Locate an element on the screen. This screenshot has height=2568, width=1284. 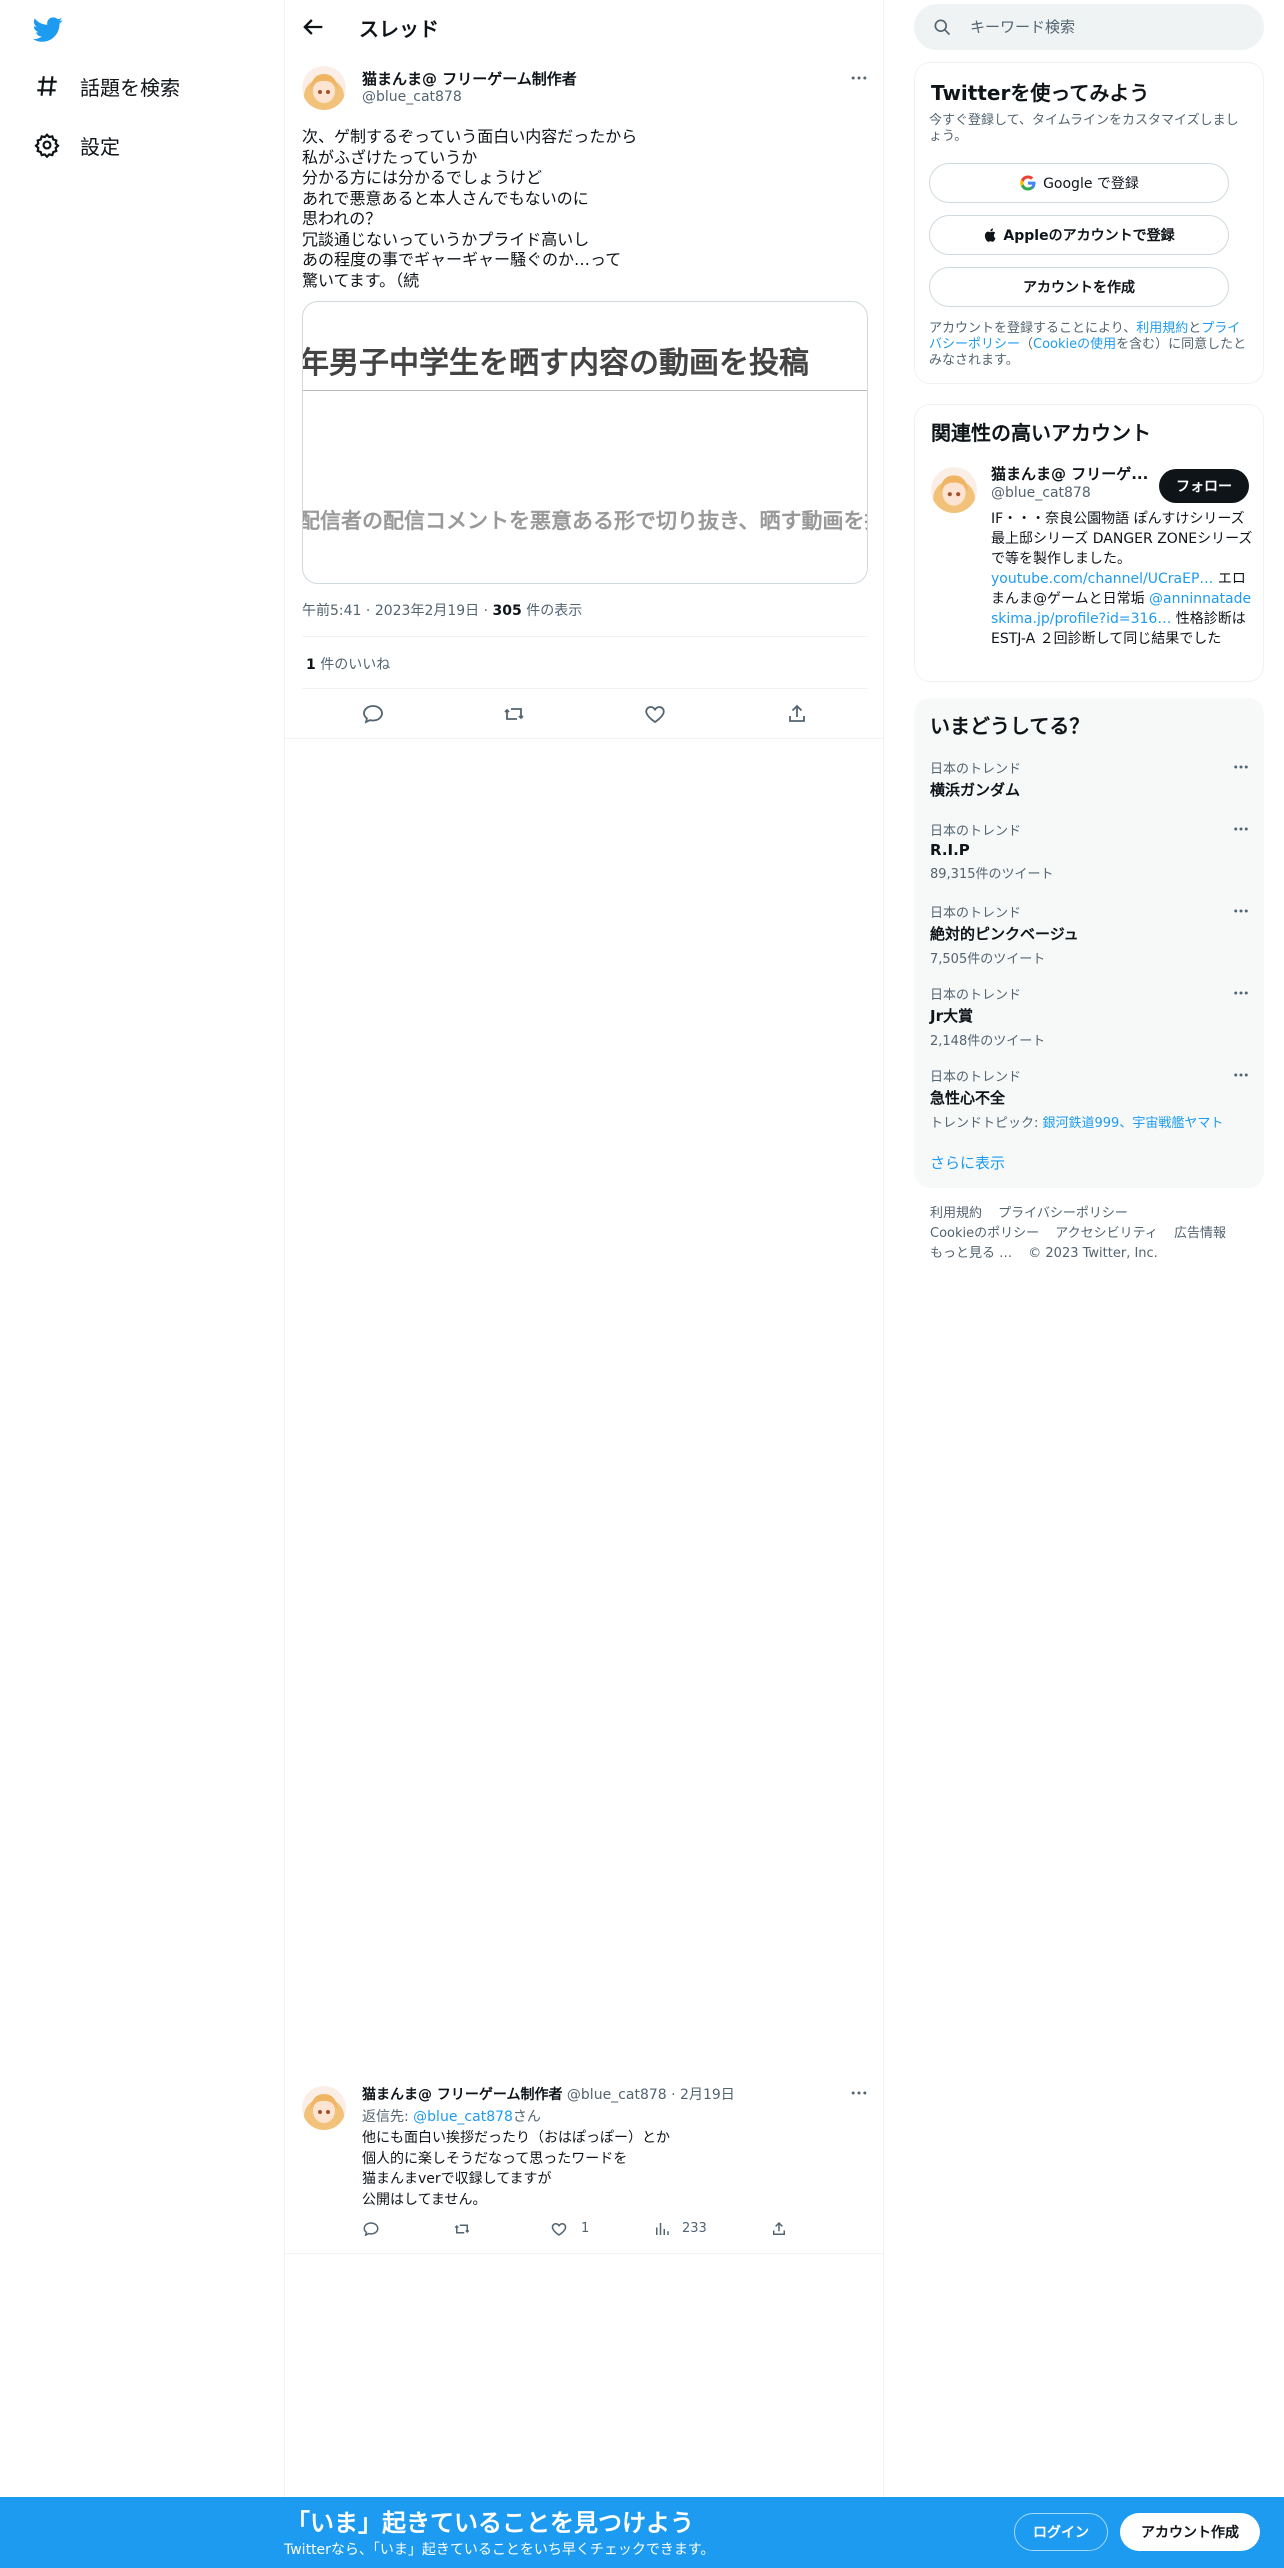
twitter-bird-icon is located at coordinates (48, 29).